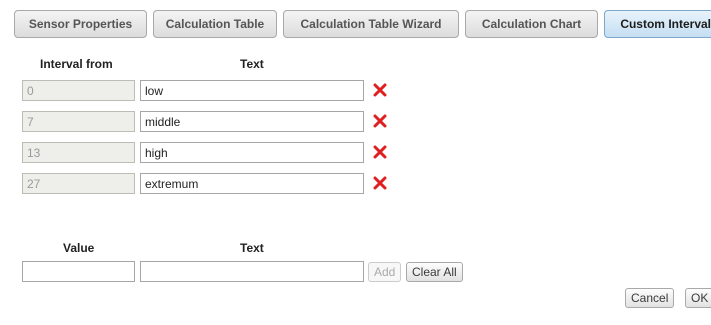 The width and height of the screenshot is (711, 325). I want to click on tab-sensor-properties: Sensor Properties, so click(80, 24).